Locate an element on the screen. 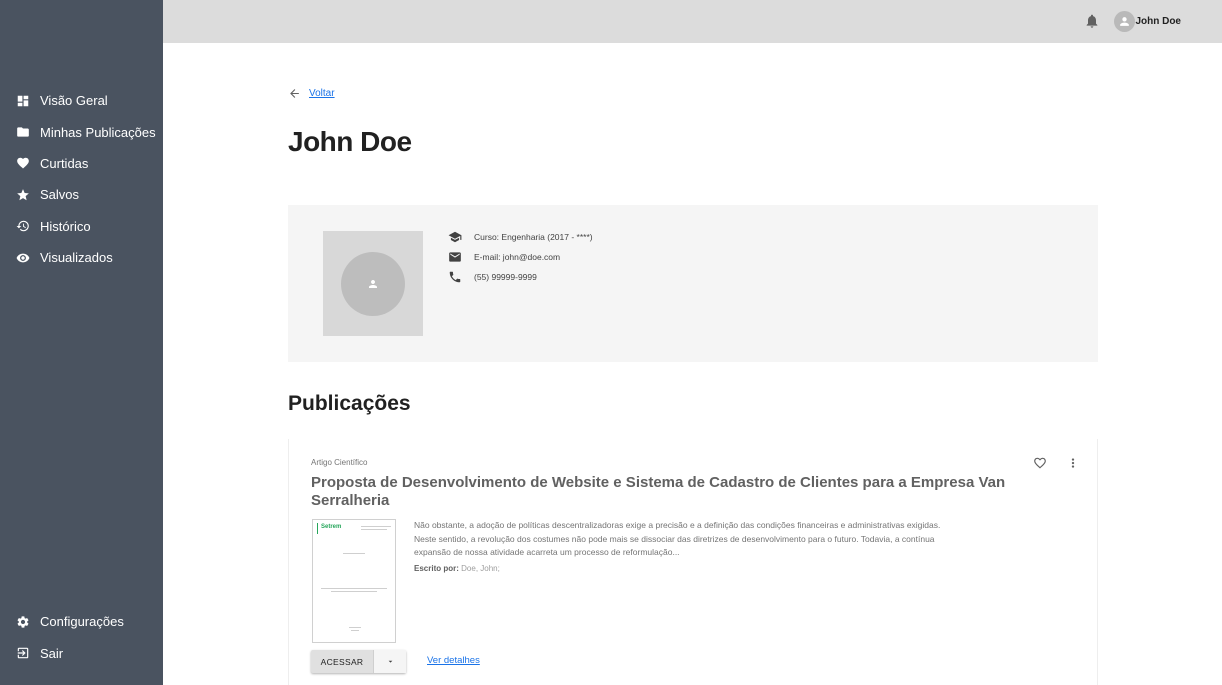 This screenshot has width=1222, height=685. author-label: Escrito por: is located at coordinates (436, 568).